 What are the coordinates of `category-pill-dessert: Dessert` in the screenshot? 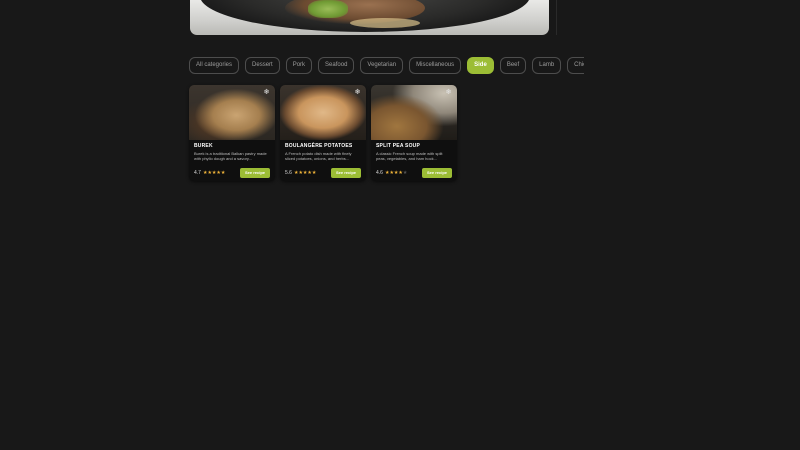 It's located at (262, 65).